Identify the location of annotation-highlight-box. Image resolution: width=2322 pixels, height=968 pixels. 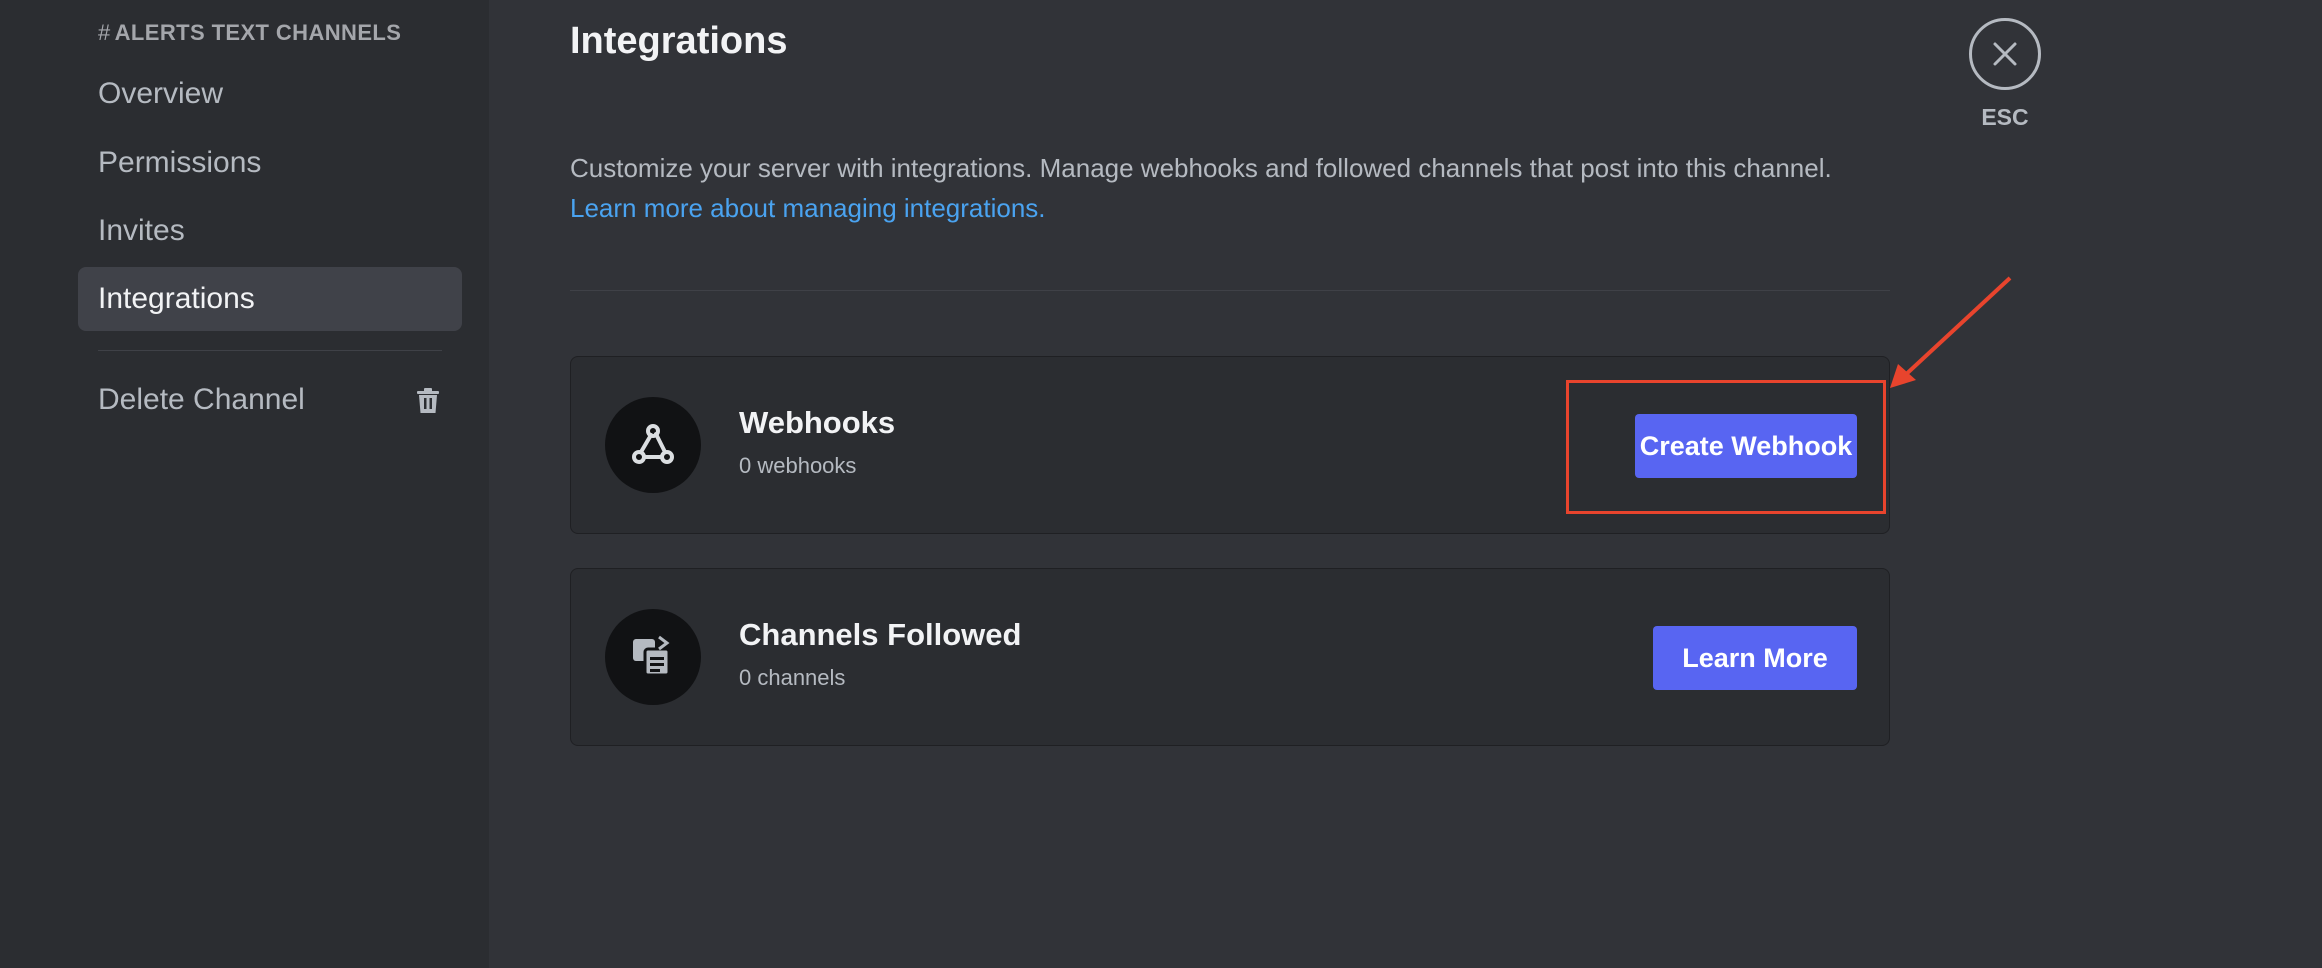
(1726, 447).